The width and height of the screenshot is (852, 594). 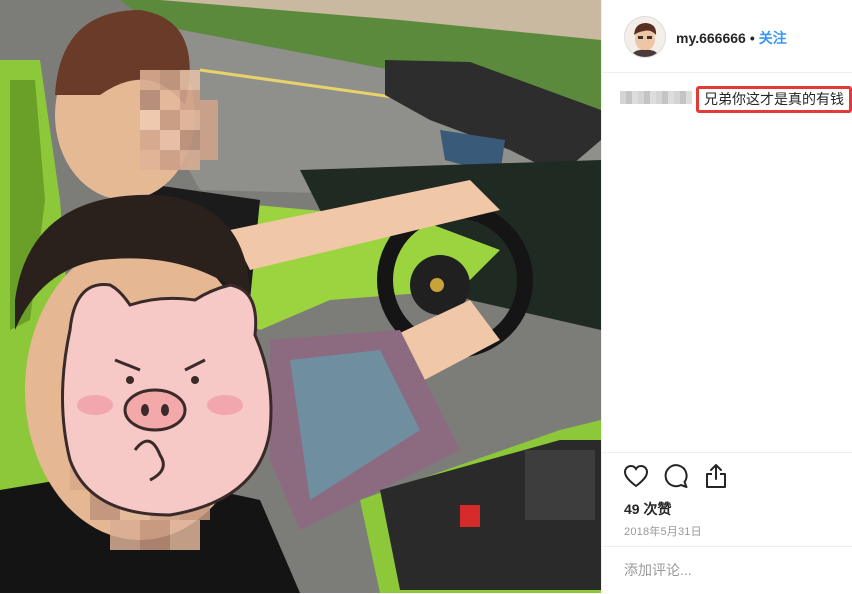 I want to click on caption-text: 兄弟你这才是真的有钱, so click(x=774, y=99).